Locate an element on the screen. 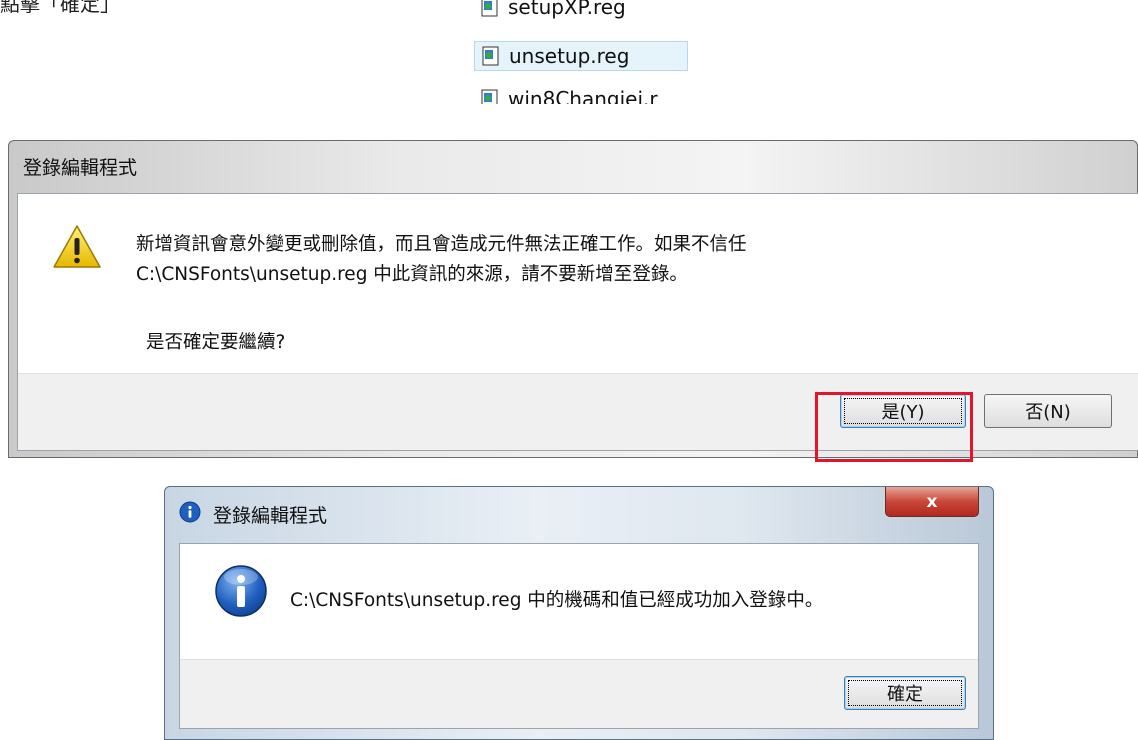  close-button: x is located at coordinates (932, 502).